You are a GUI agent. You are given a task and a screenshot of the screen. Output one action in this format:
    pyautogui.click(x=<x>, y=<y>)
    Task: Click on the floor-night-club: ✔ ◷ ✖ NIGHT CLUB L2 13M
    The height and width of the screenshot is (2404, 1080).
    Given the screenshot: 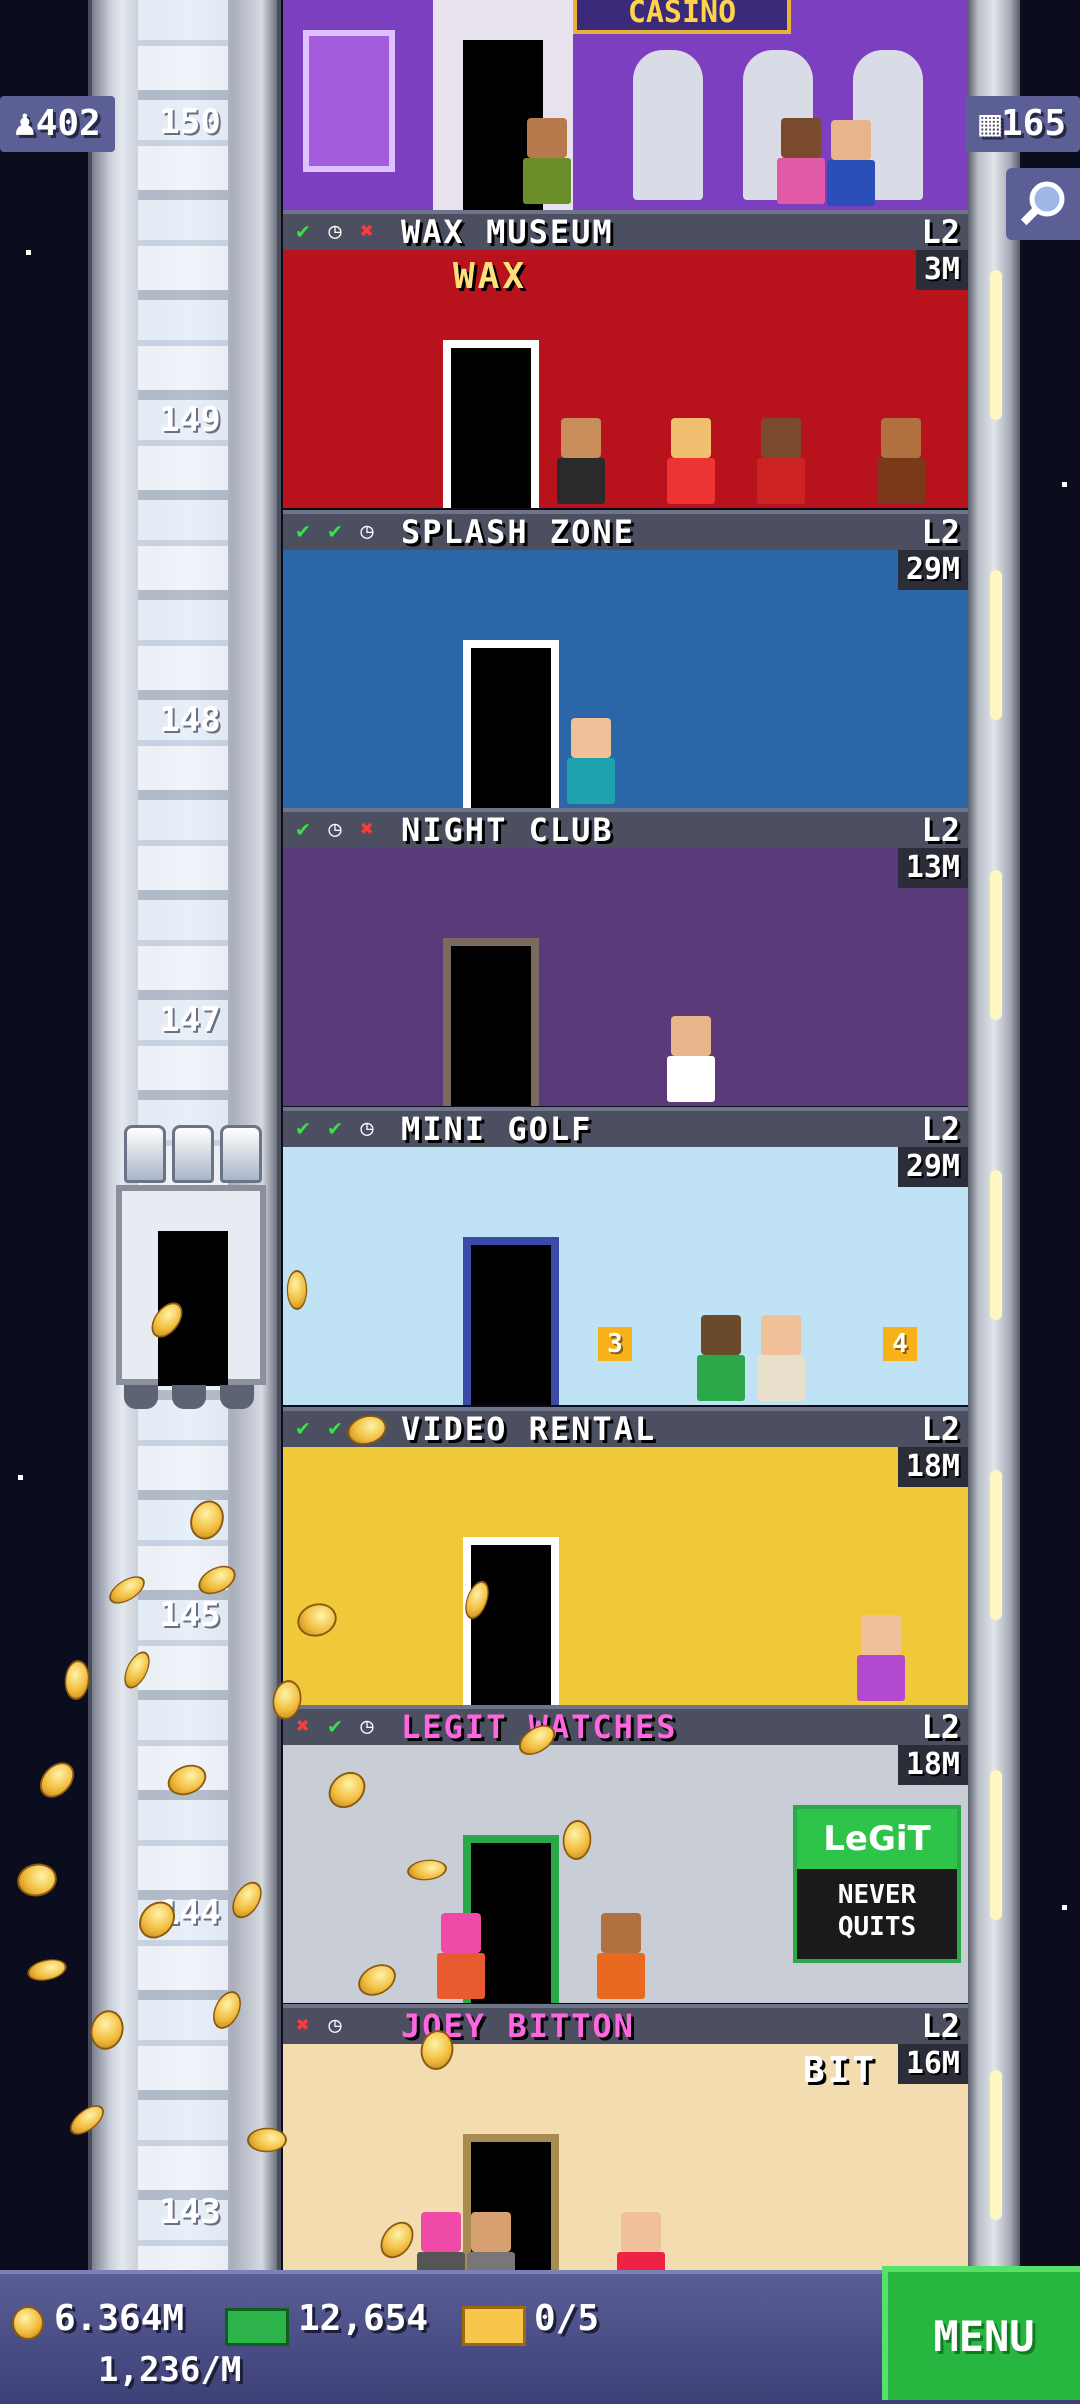 What is the action you would take?
    pyautogui.click(x=625, y=957)
    